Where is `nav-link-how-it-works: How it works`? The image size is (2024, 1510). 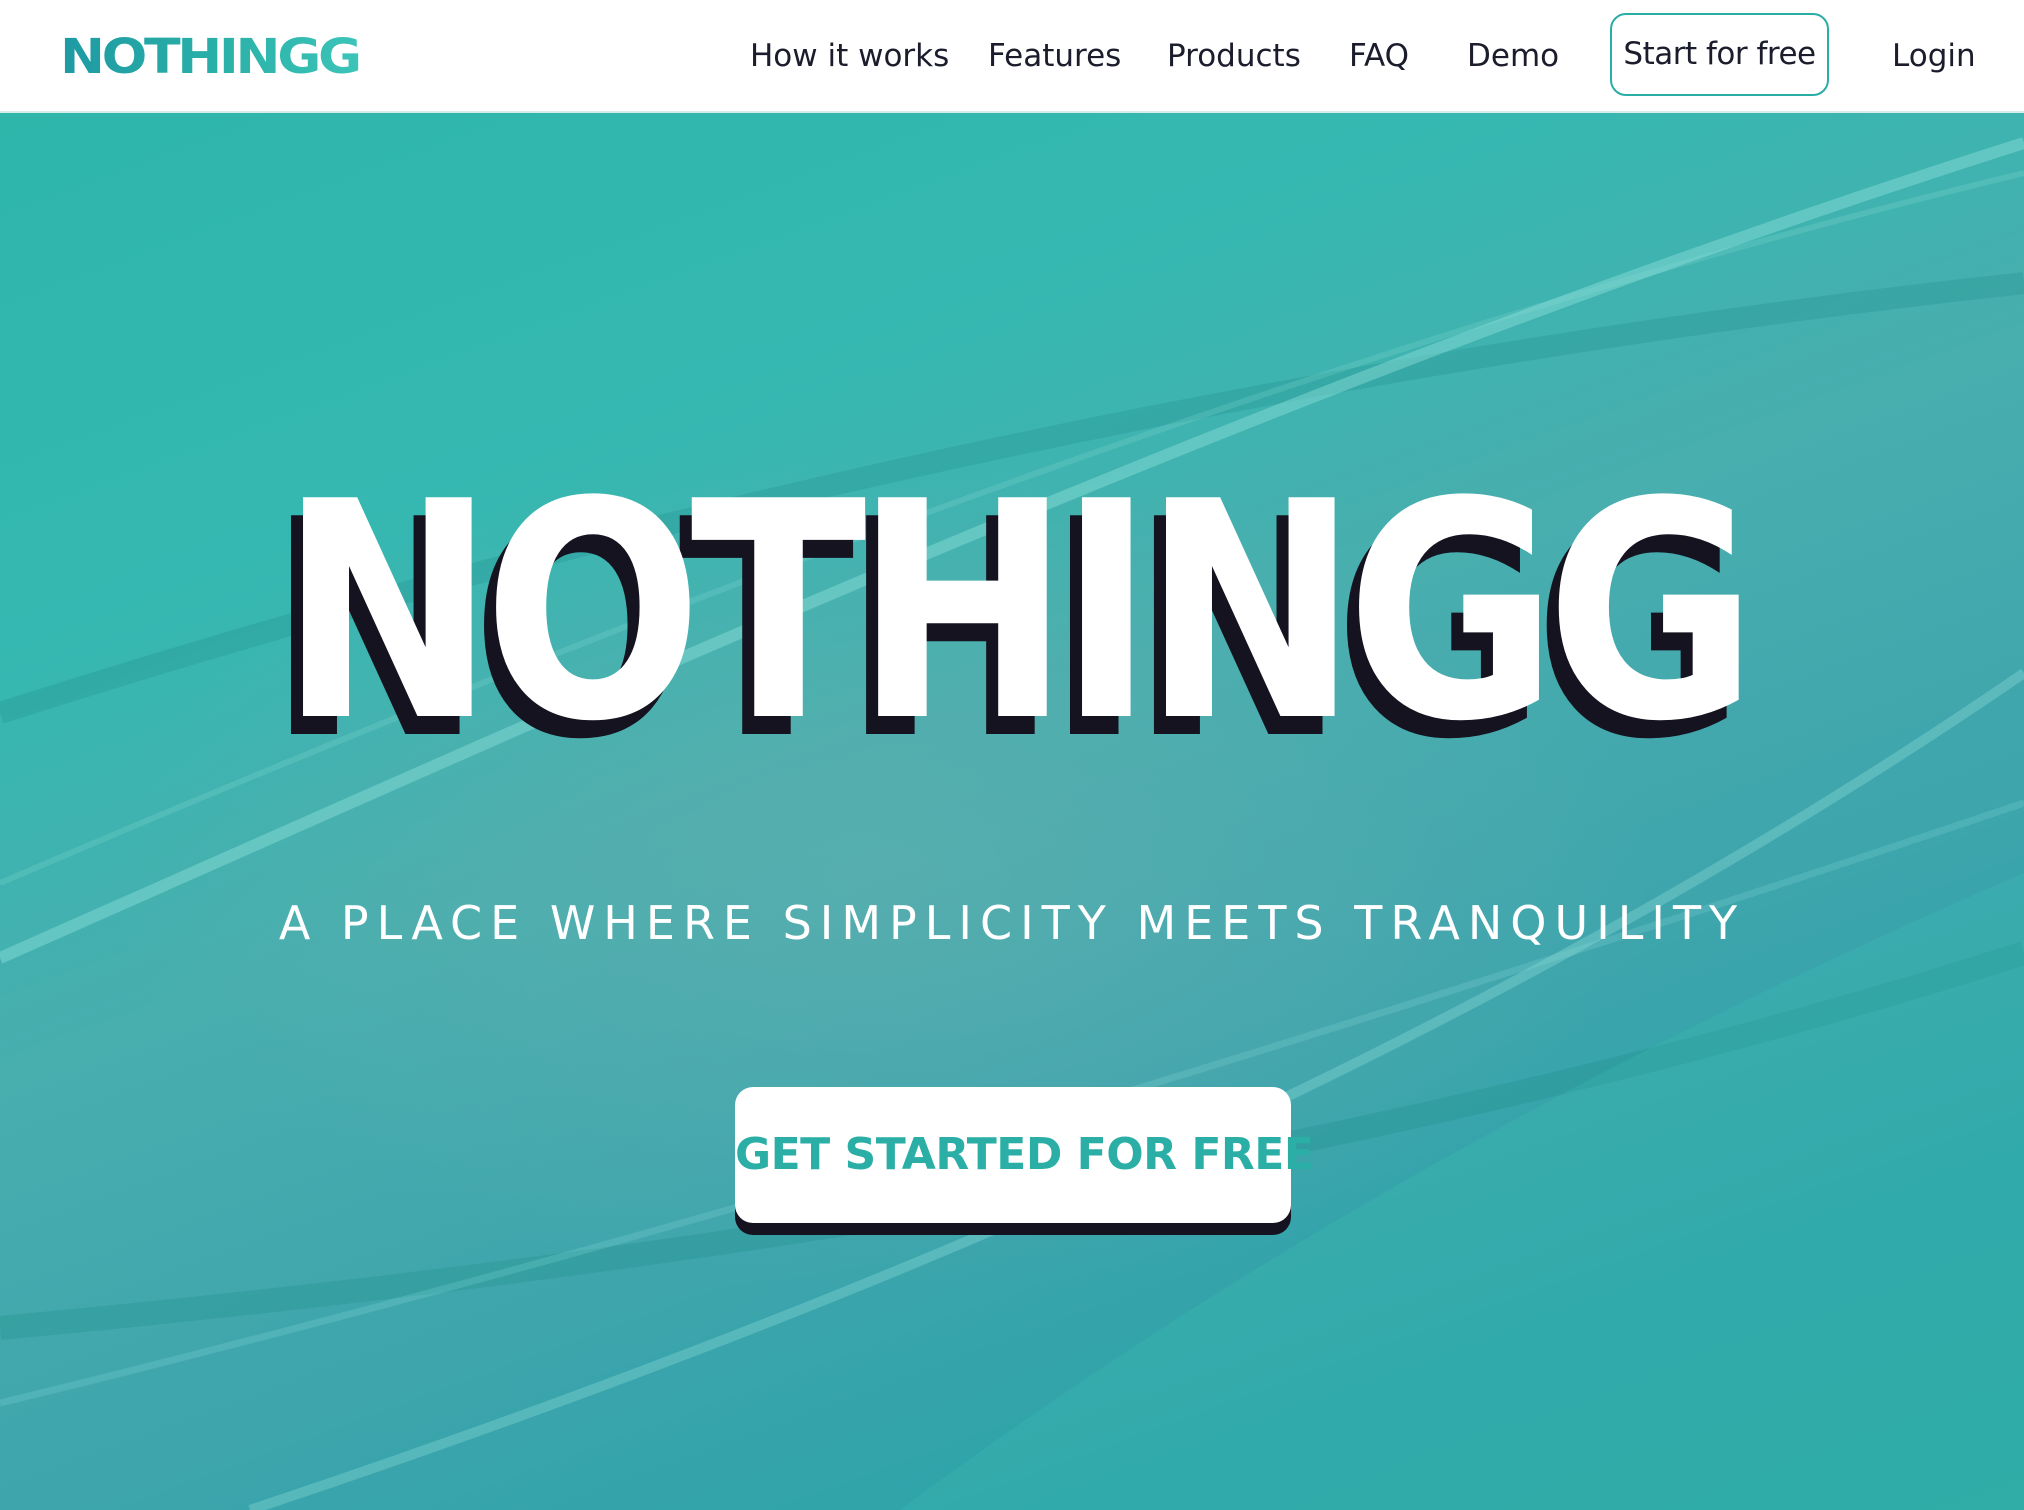 nav-link-how-it-works: How it works is located at coordinates (849, 56).